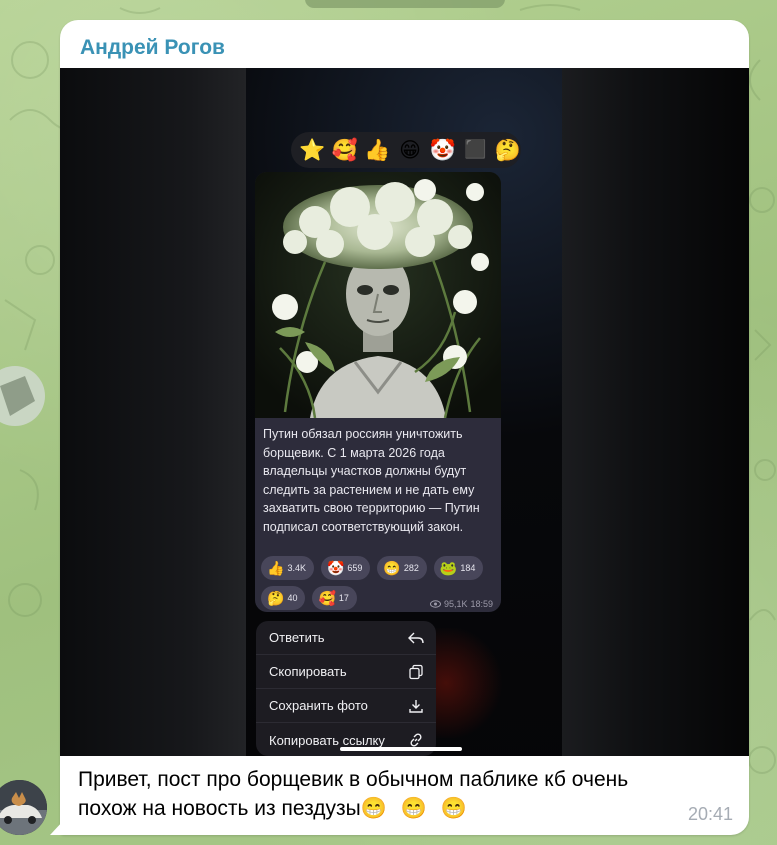 The height and width of the screenshot is (845, 777). What do you see at coordinates (410, 150) in the screenshot?
I see `reaction-grin-icon: 😁` at bounding box center [410, 150].